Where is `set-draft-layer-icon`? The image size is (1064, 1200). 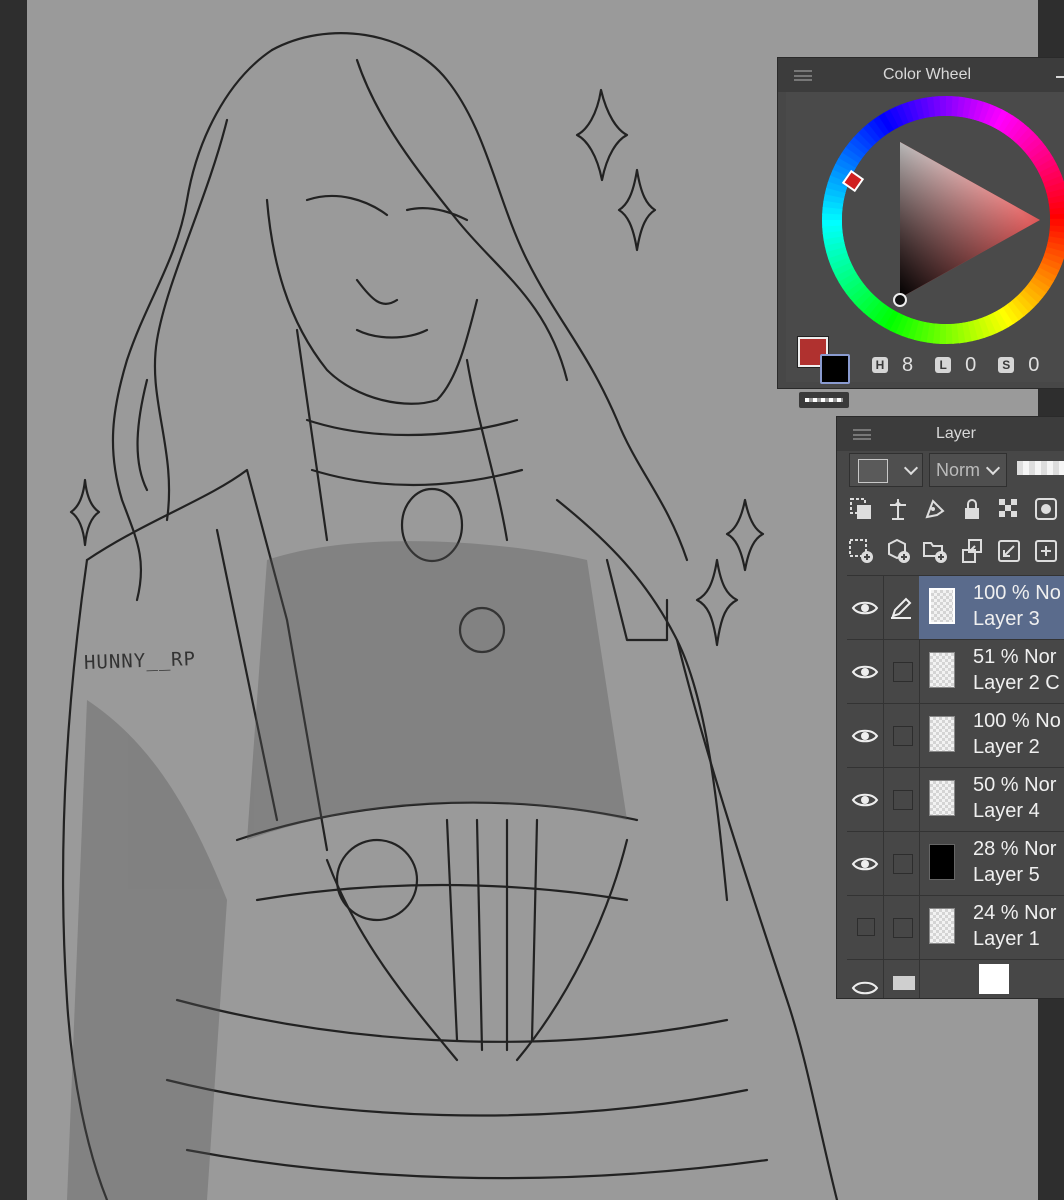 set-draft-layer-icon is located at coordinates (935, 509).